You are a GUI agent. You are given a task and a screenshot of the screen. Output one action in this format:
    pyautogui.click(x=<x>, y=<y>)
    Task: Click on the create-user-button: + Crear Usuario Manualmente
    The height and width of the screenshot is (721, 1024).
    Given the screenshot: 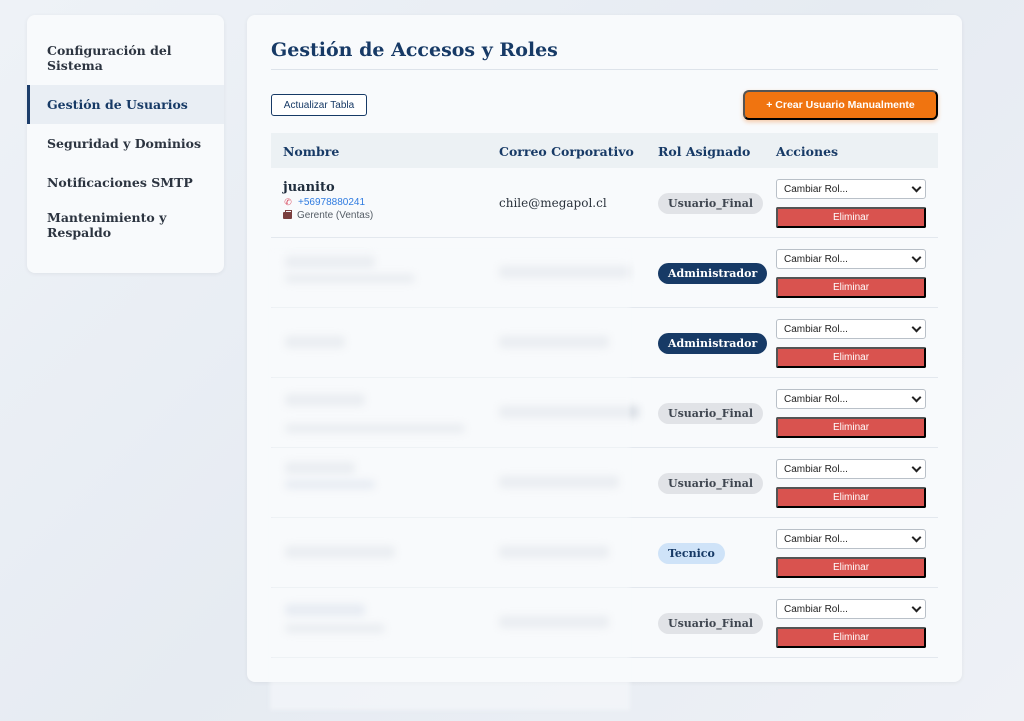 What is the action you would take?
    pyautogui.click(x=840, y=105)
    